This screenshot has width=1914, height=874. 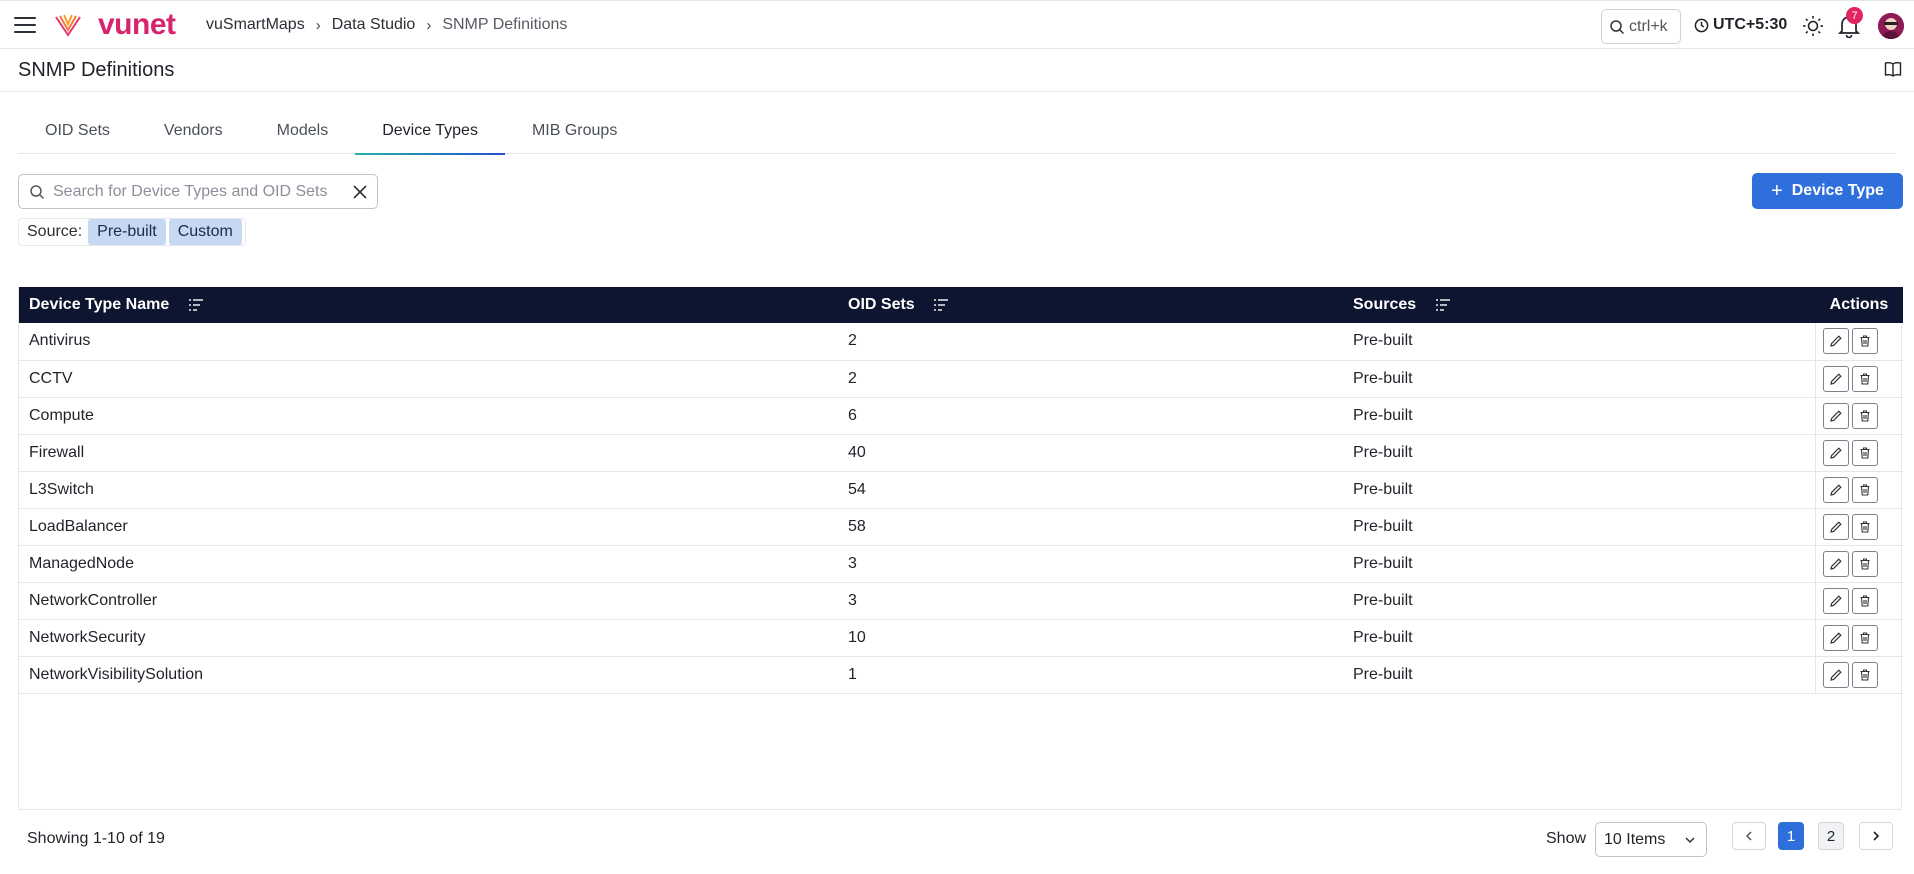 What do you see at coordinates (1876, 836) in the screenshot?
I see `next-page-button` at bounding box center [1876, 836].